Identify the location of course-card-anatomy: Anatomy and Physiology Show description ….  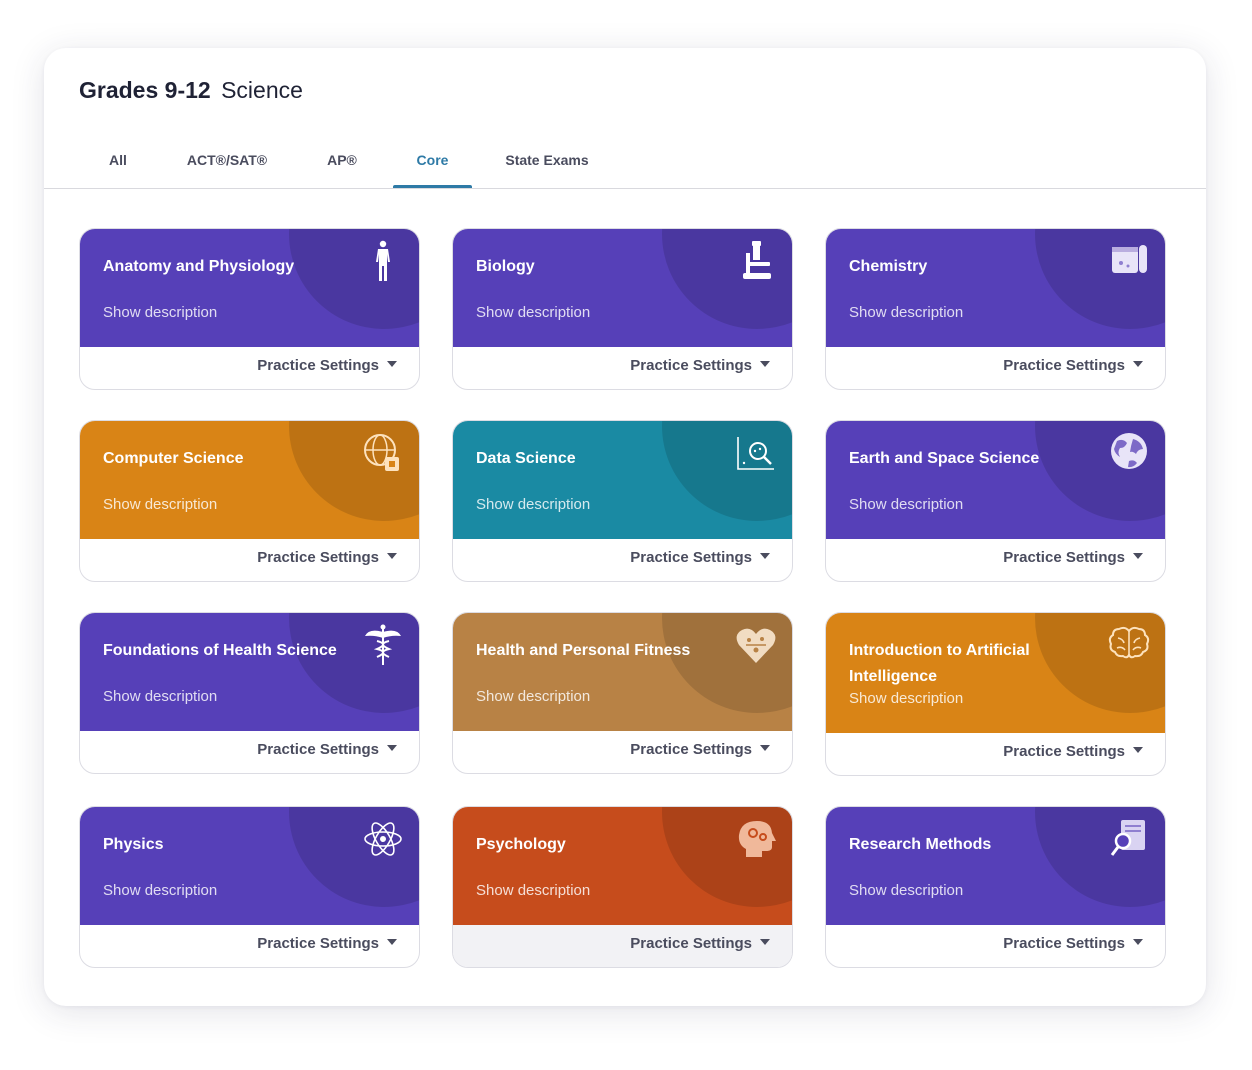
(249, 309).